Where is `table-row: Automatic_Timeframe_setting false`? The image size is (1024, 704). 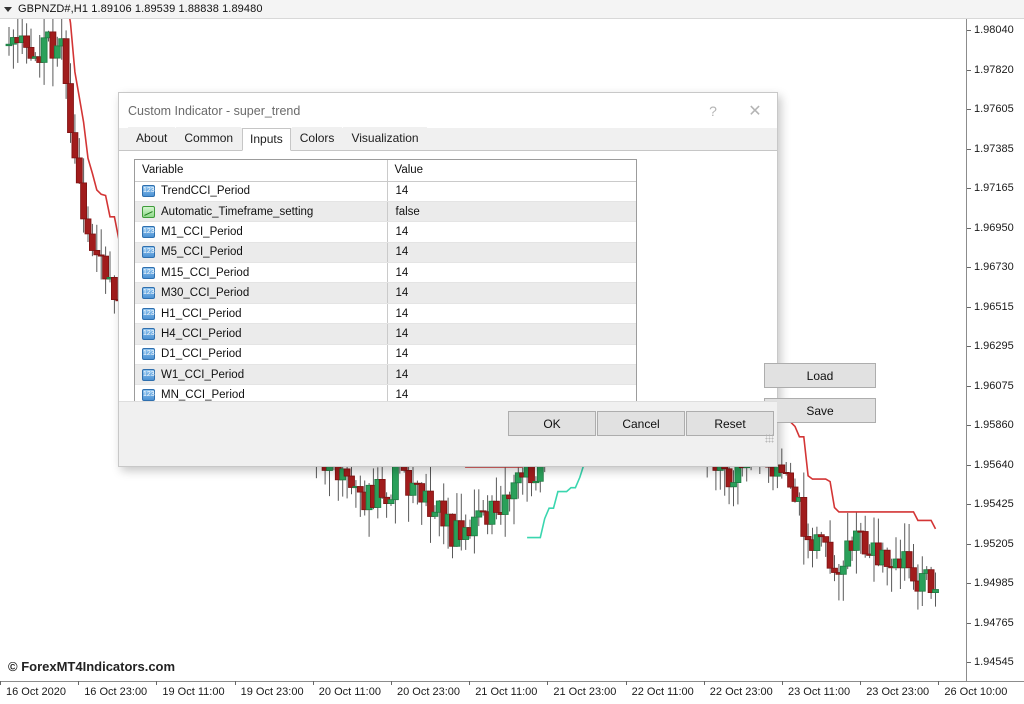 table-row: Automatic_Timeframe_setting false is located at coordinates (385, 212).